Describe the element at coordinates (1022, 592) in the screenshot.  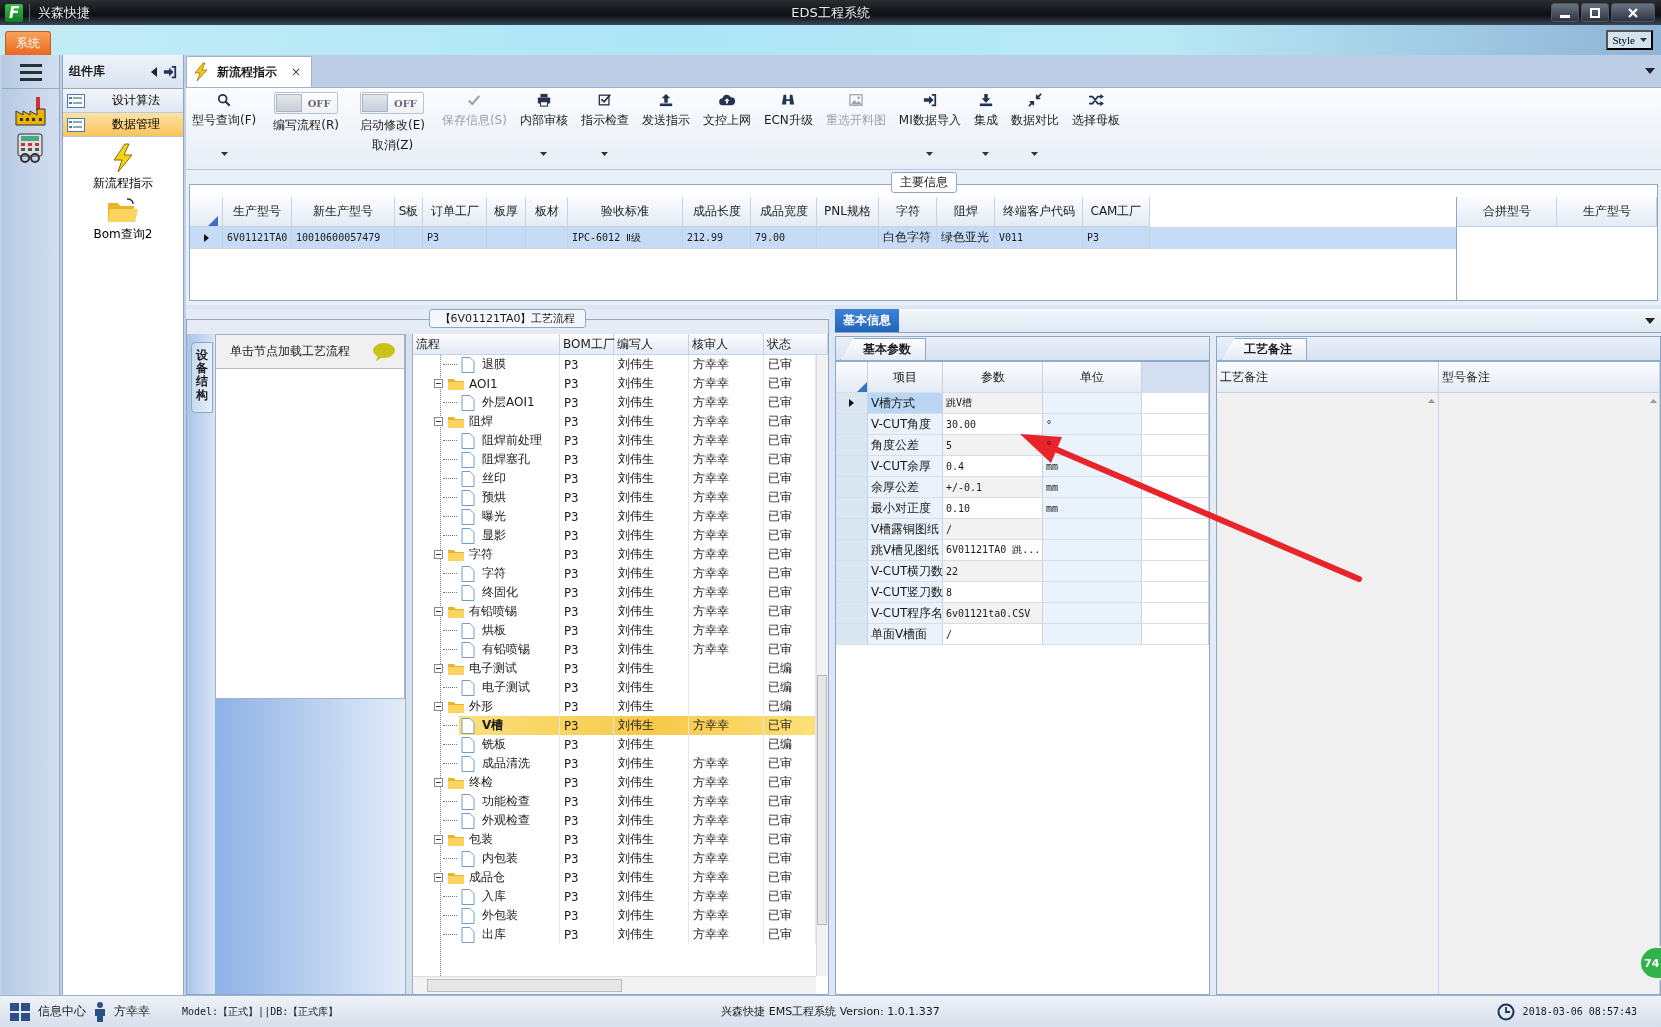
I see `table-row: V-CUT竖刀数 8` at that location.